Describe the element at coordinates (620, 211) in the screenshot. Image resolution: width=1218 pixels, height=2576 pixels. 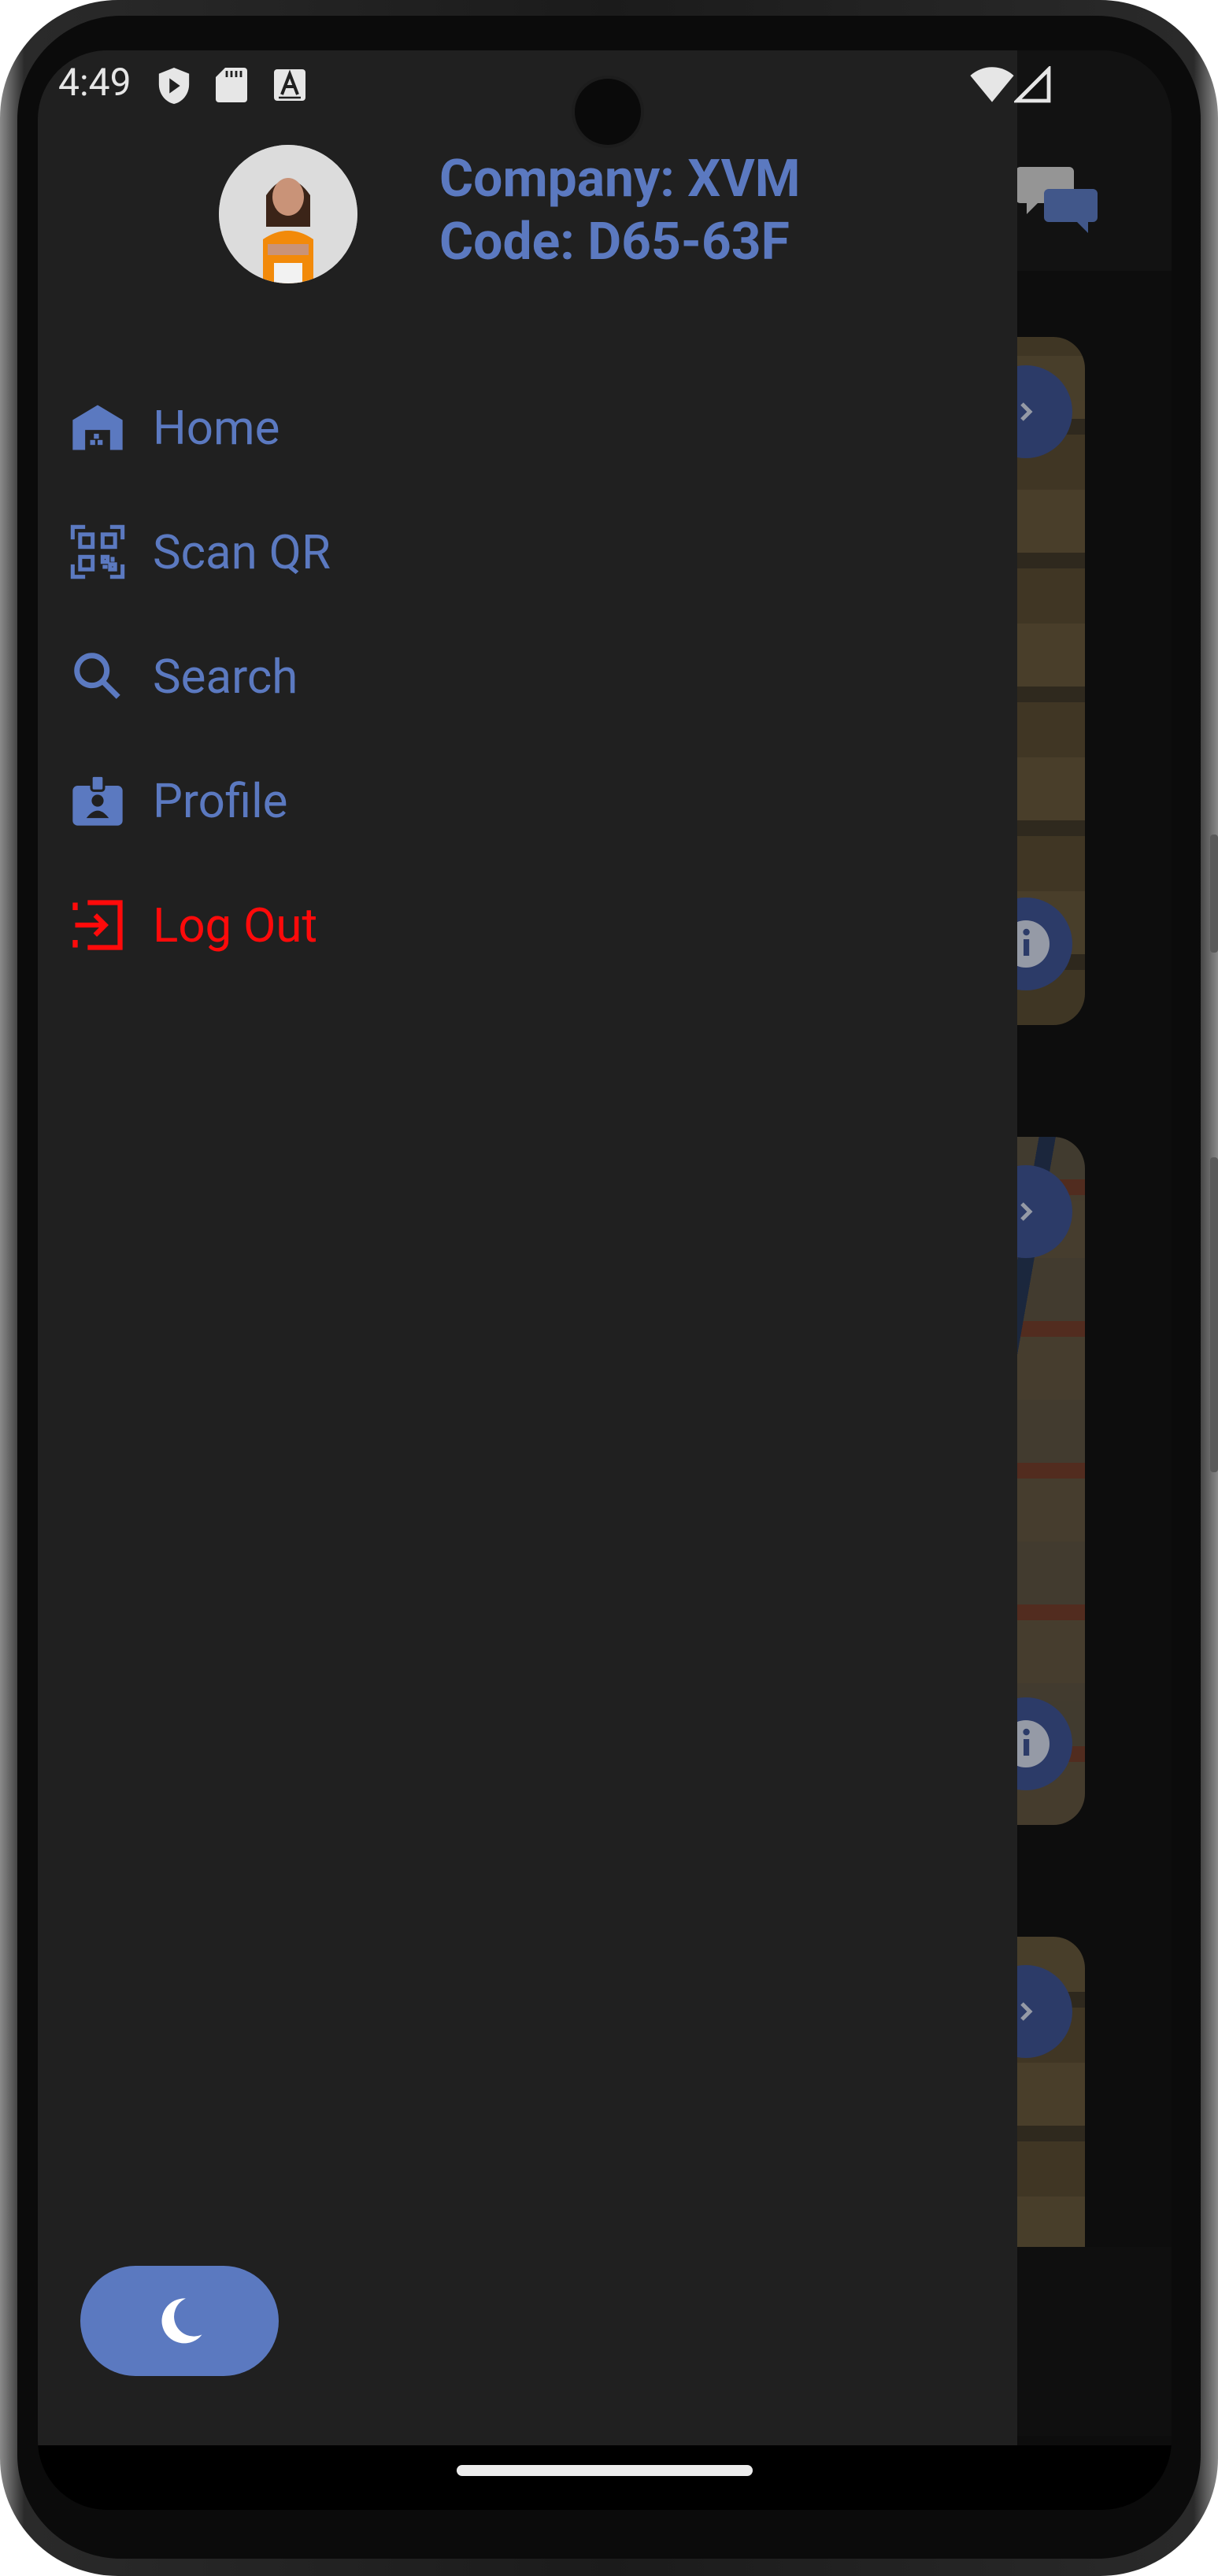
I see `company-info: Company: XVM Code: D65-63F` at that location.